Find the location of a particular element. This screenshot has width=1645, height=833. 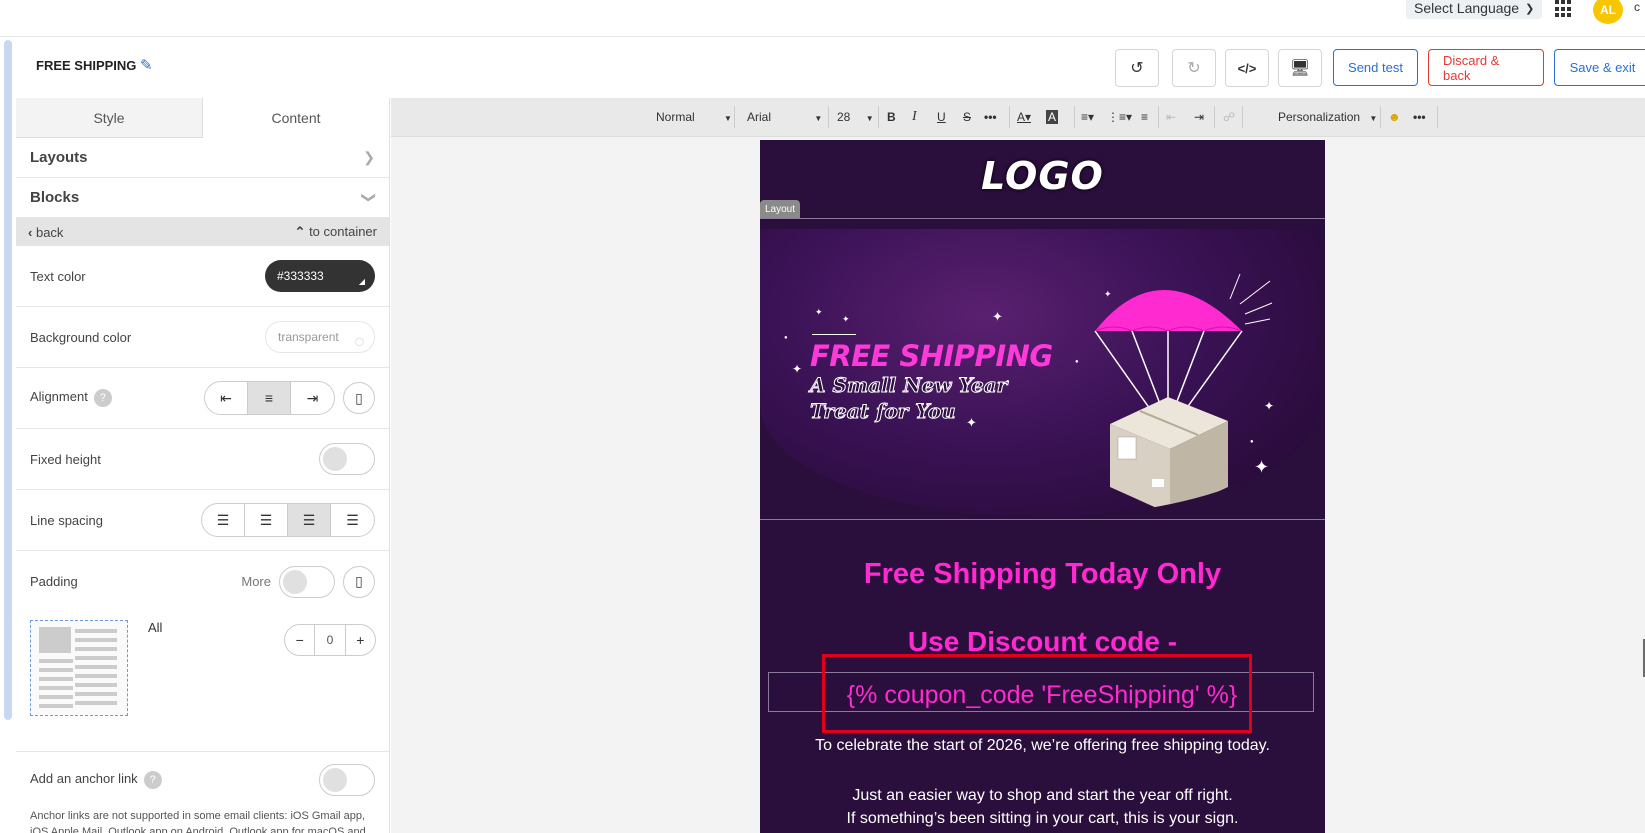

avatar: AL is located at coordinates (1608, 12).